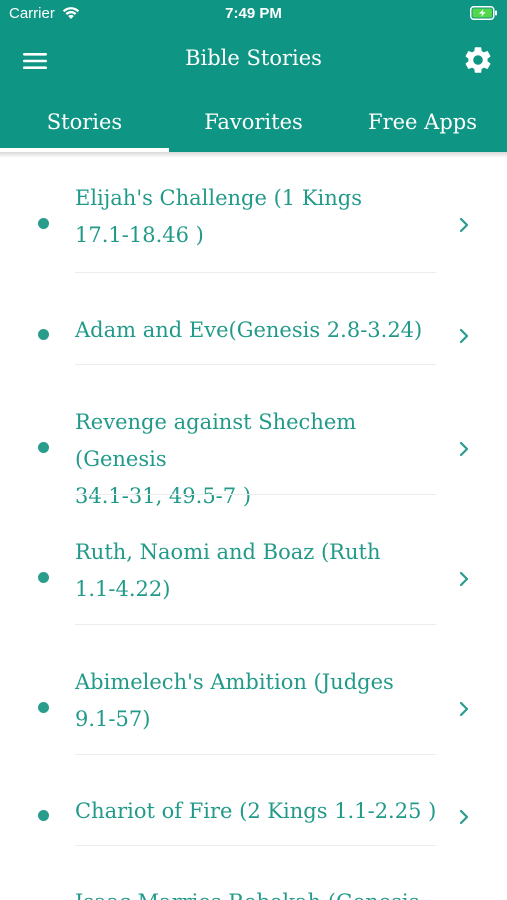 This screenshot has width=507, height=900. I want to click on story-title-line: 1.1-4.22), so click(123, 589).